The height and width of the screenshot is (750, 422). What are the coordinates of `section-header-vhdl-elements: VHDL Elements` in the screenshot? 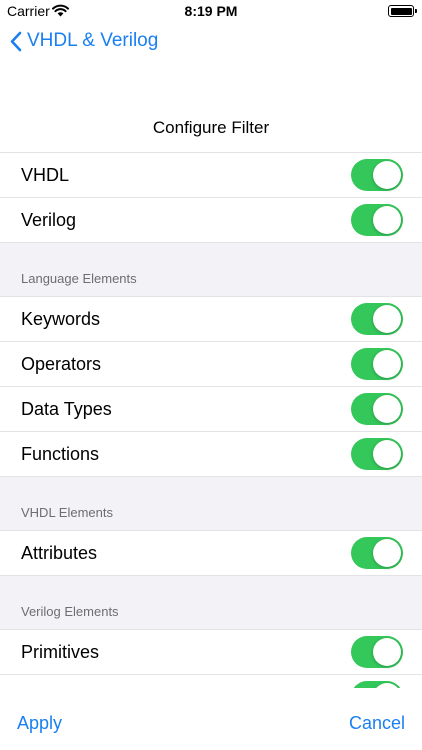 It's located at (211, 503).